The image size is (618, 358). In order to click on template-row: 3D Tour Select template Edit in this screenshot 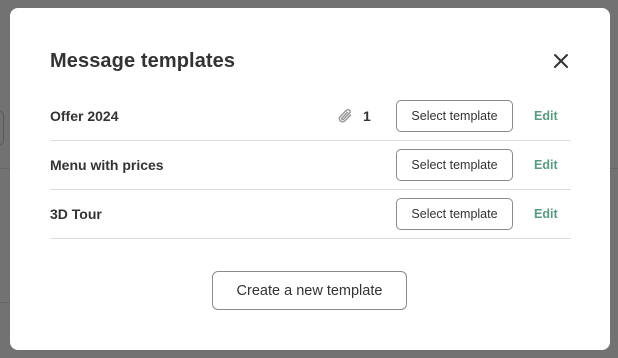, I will do `click(310, 214)`.